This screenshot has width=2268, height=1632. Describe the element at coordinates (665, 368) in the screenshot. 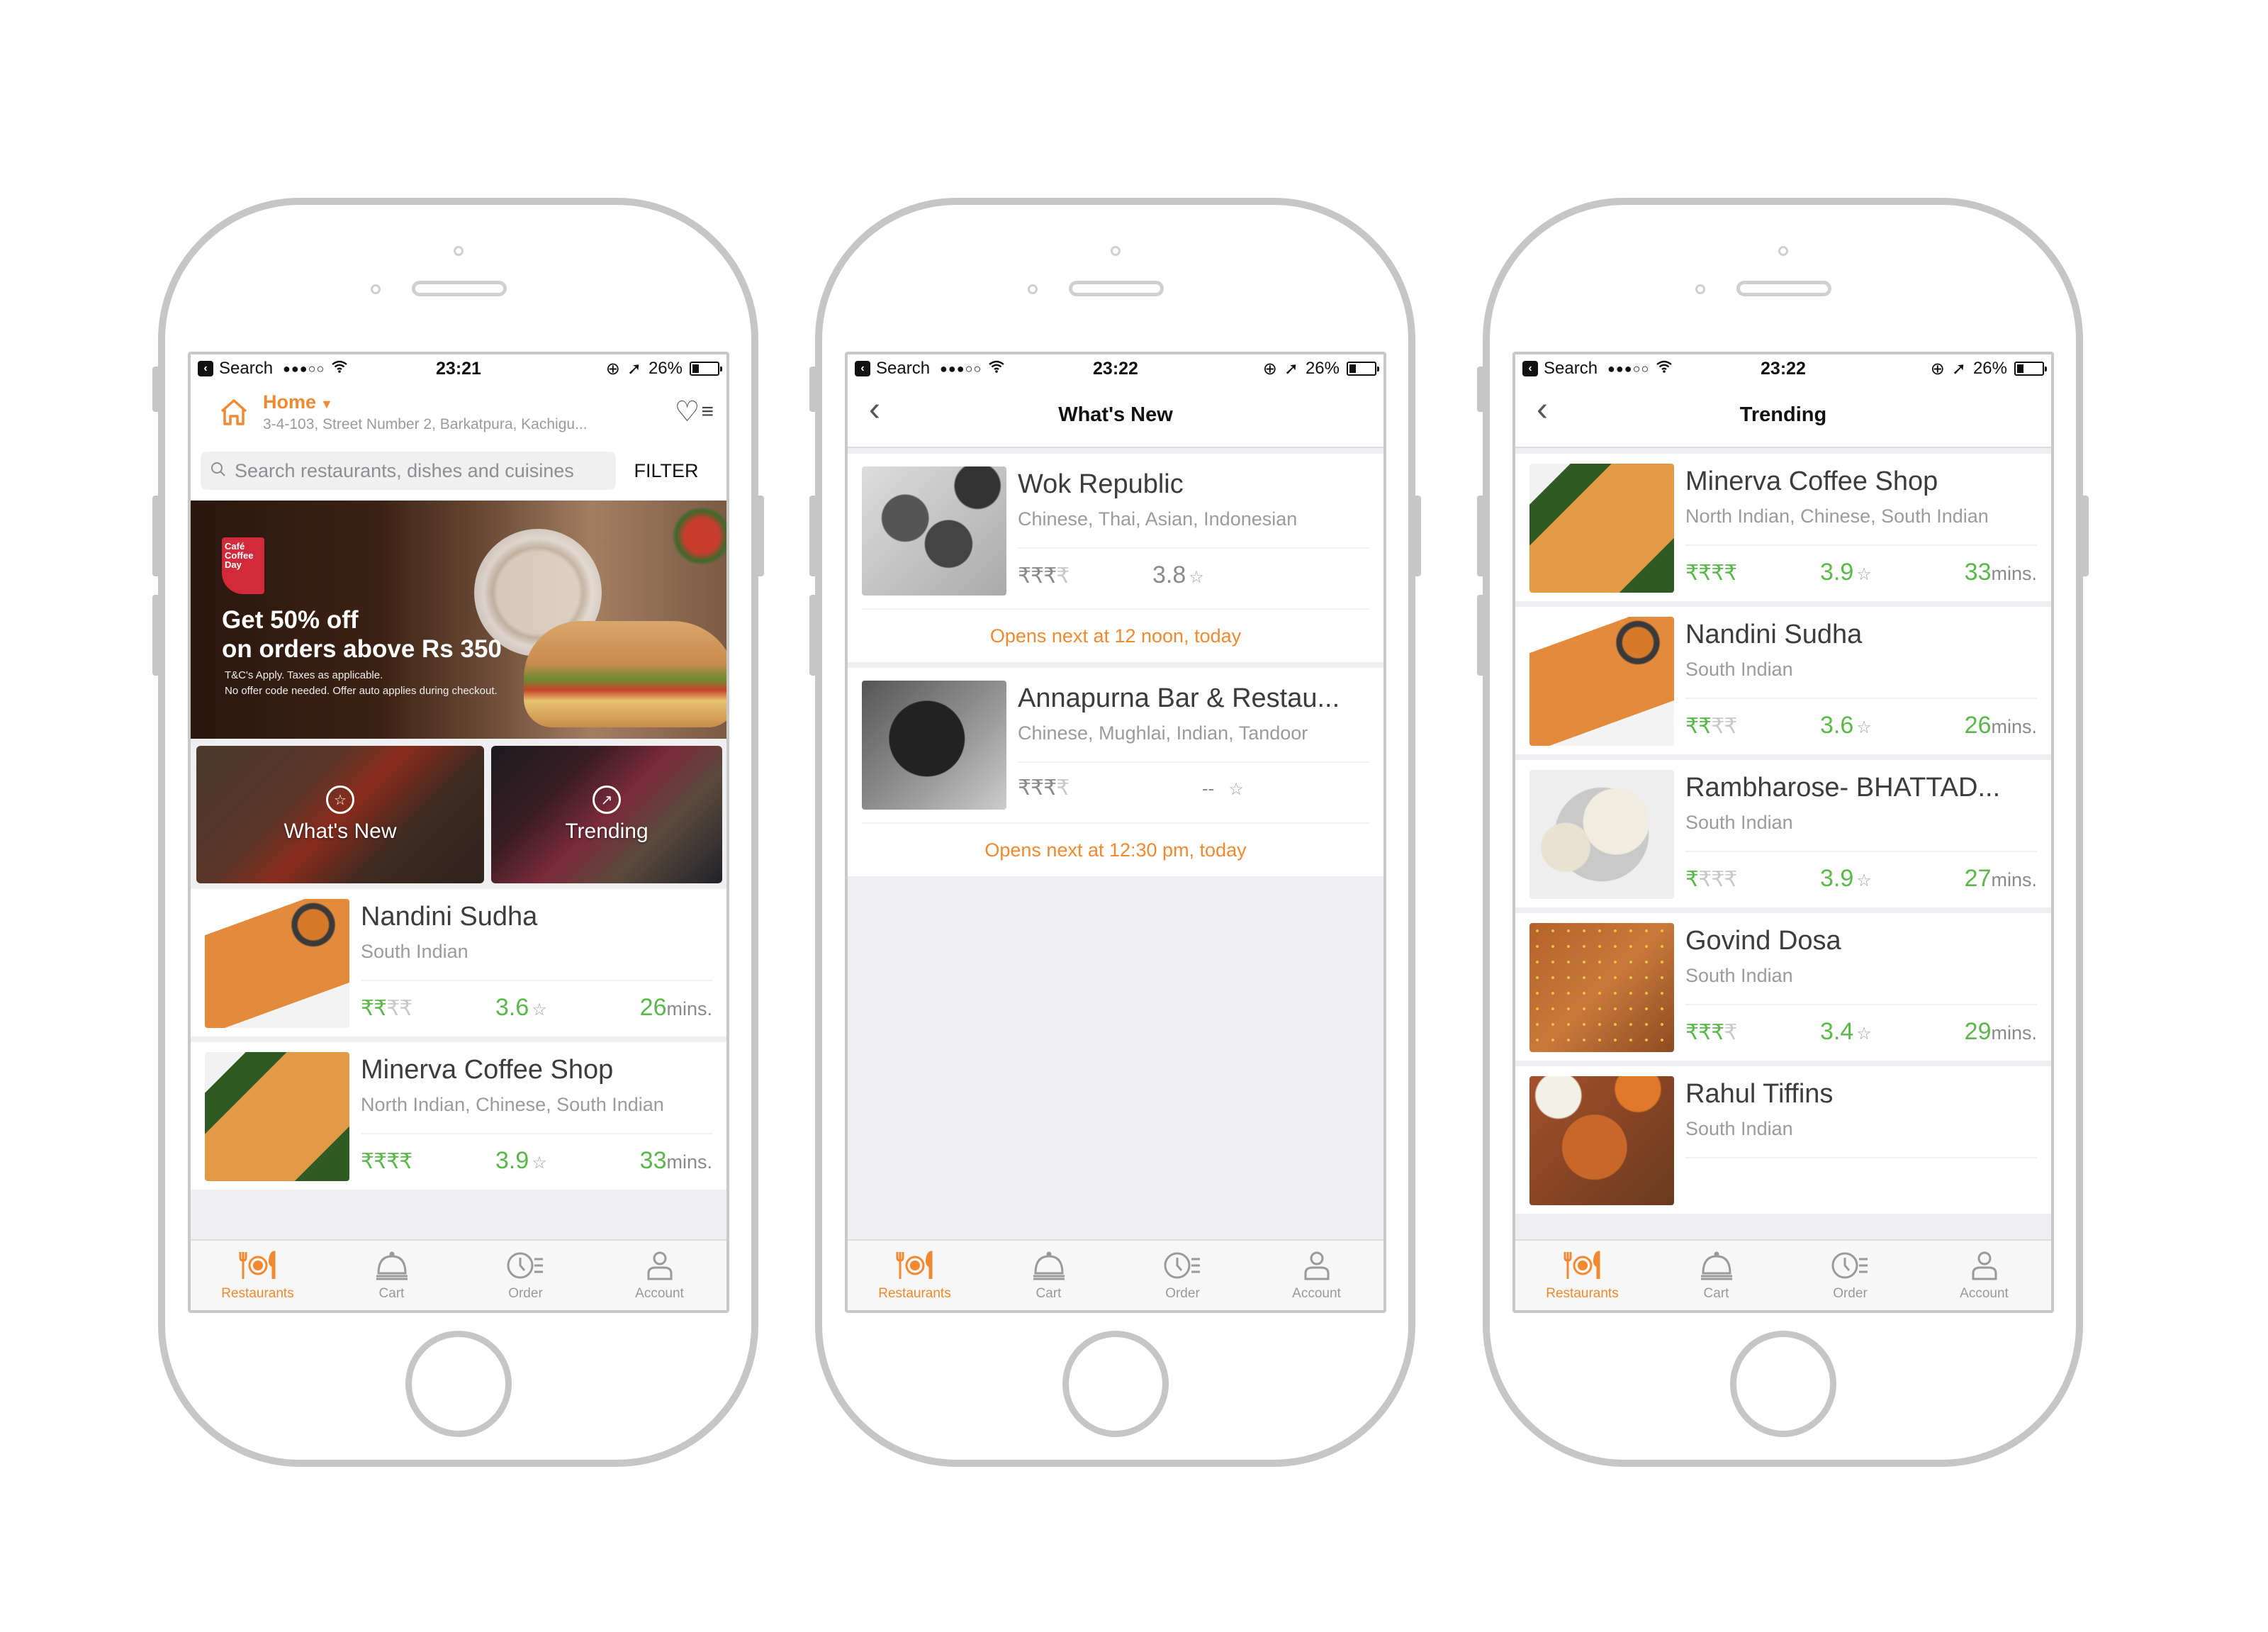

I see `battery-percent: 26%` at that location.